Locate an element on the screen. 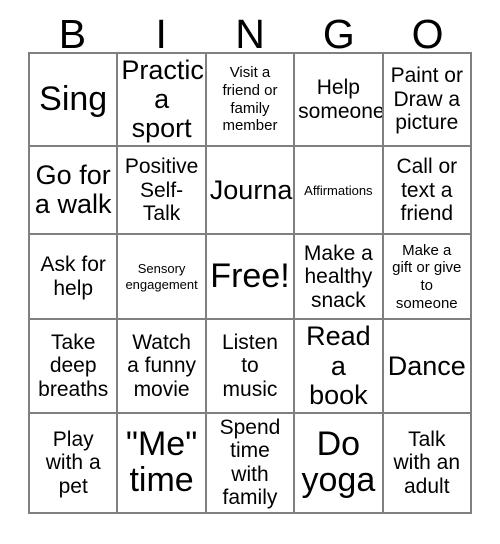 This screenshot has height=544, width=500. bingo-cell-label: Watch a funny movie is located at coordinates (162, 365).